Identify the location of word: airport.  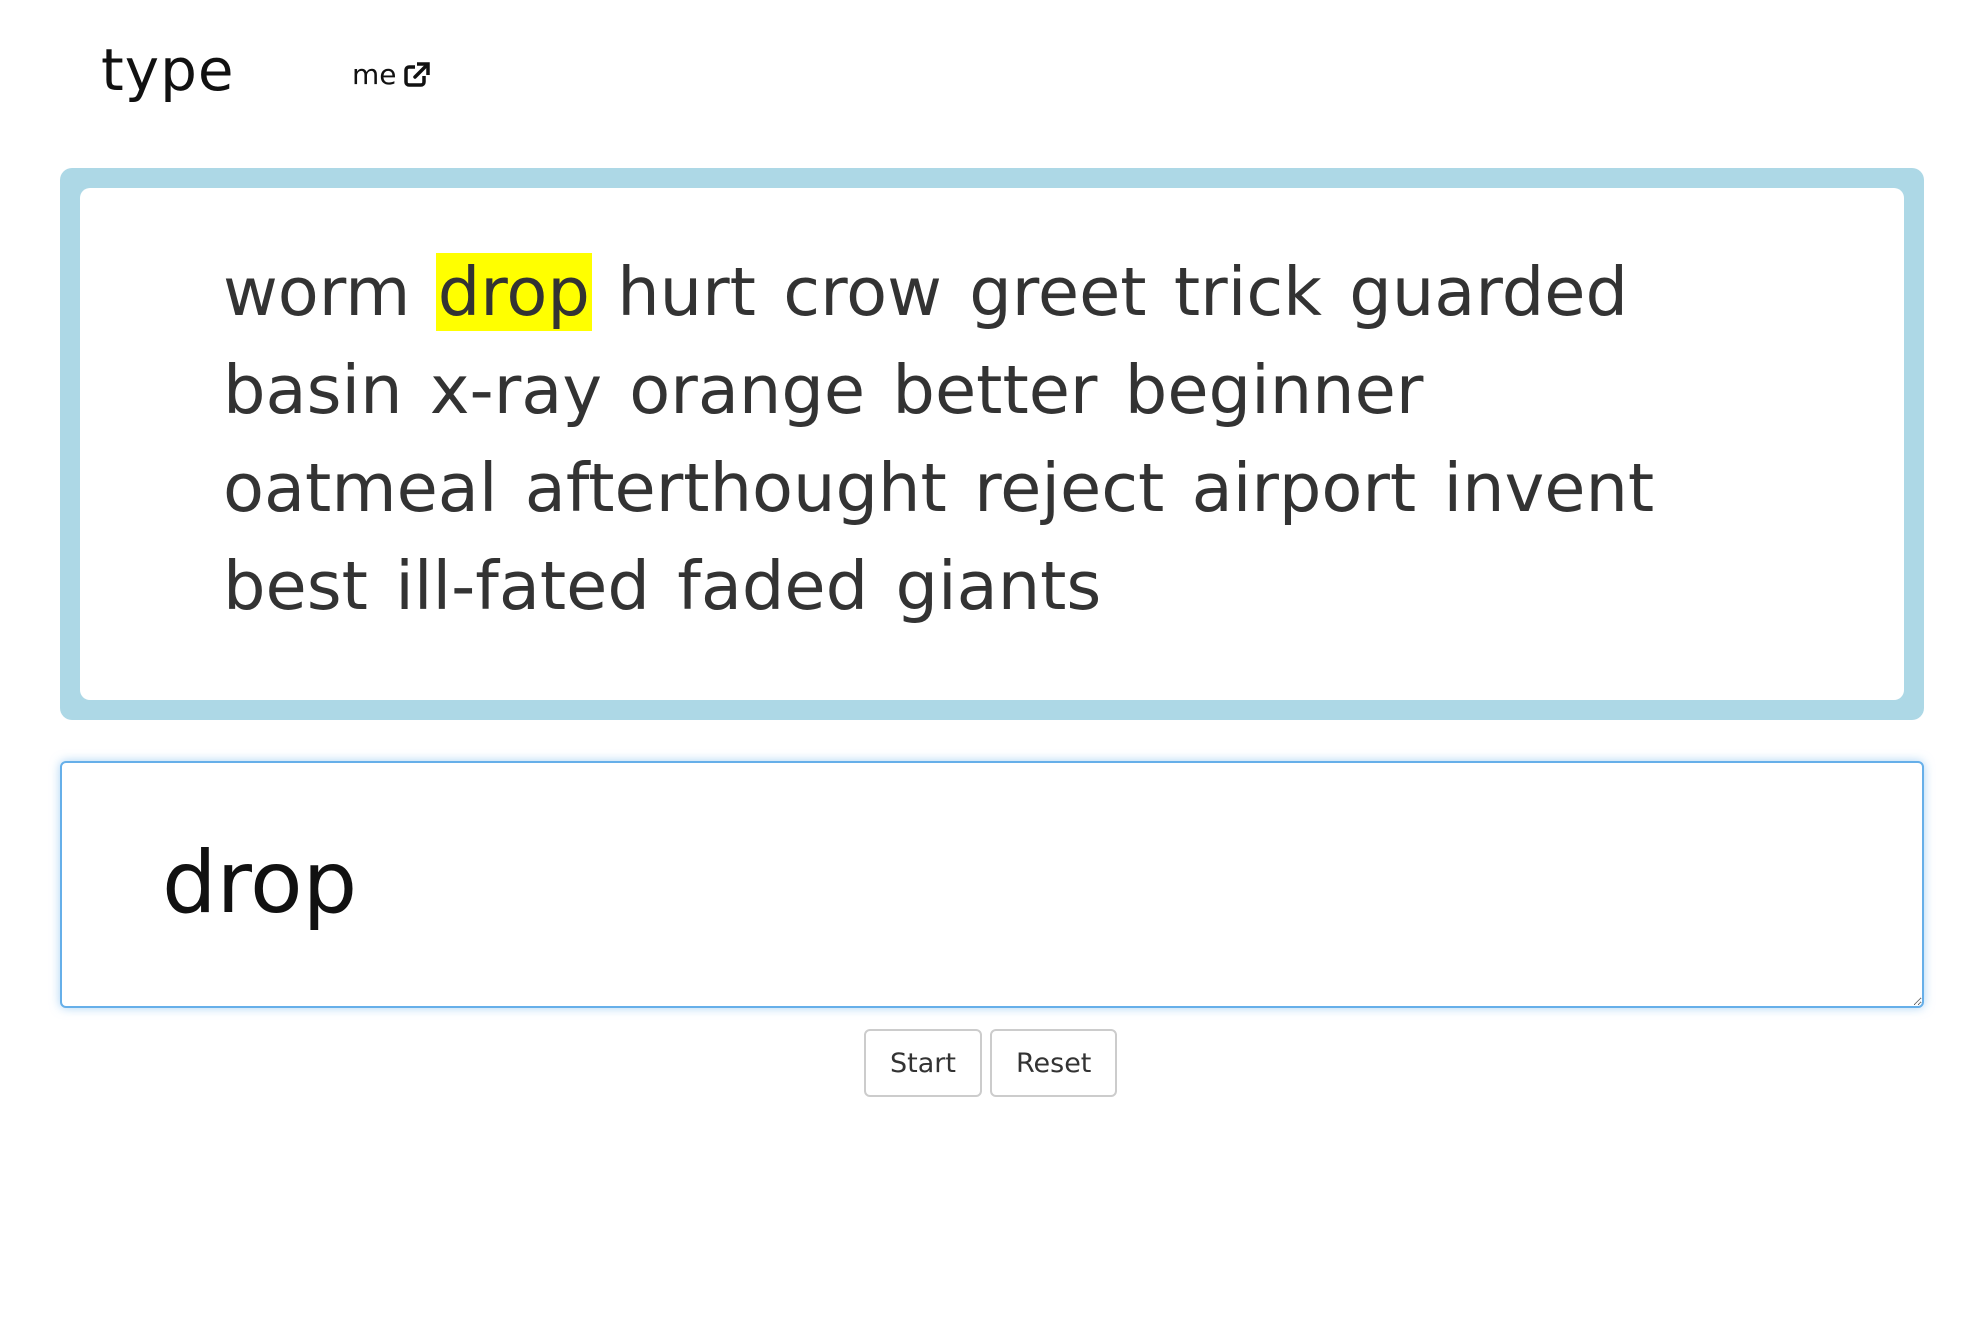
(1304, 488).